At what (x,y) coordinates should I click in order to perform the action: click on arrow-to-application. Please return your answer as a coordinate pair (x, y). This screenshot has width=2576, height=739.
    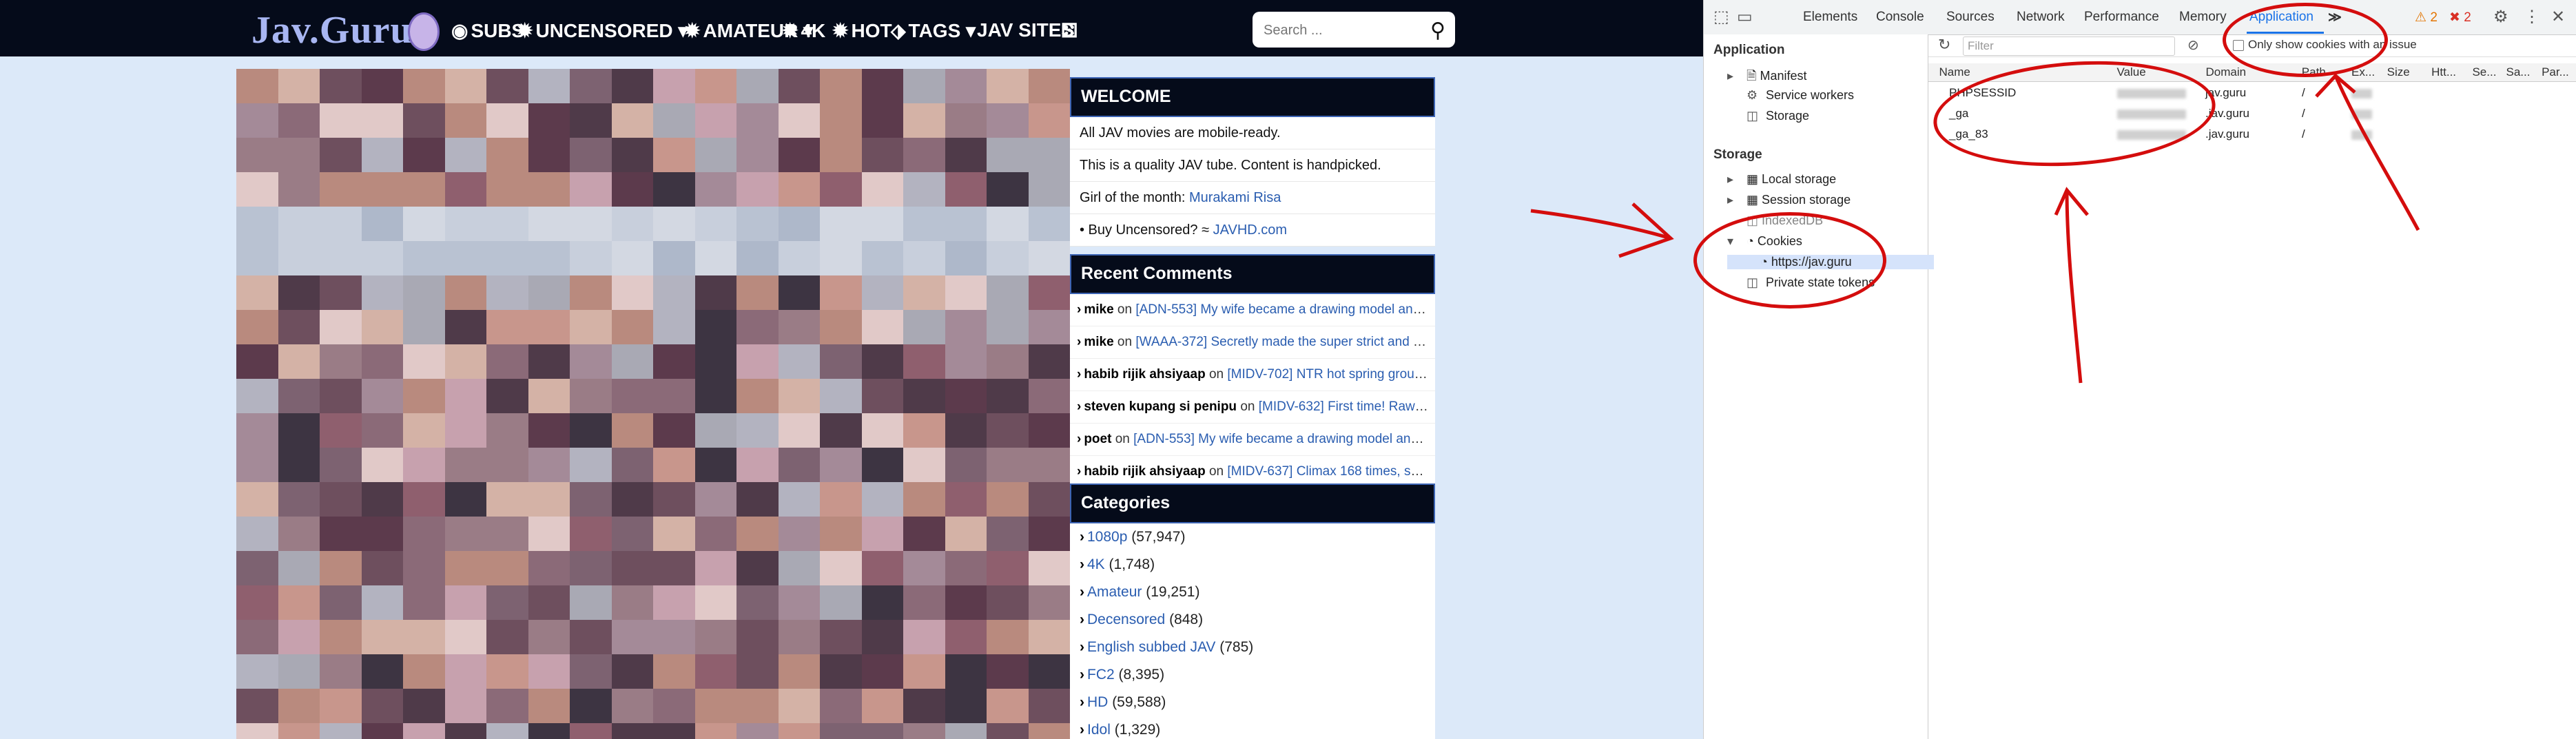
    Looking at the image, I should click on (2376, 153).